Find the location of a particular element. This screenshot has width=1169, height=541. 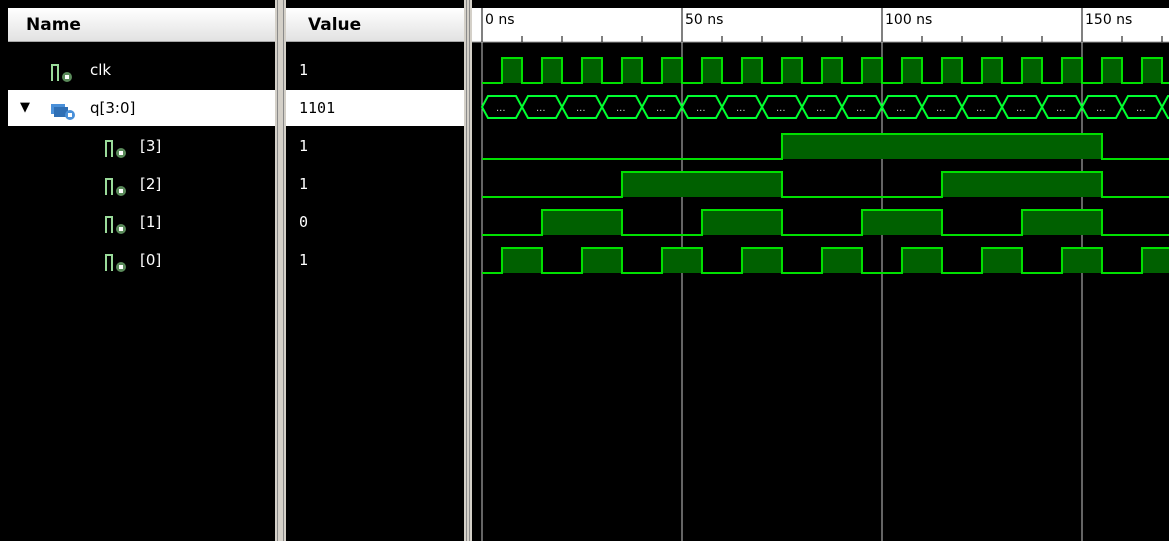

signal-row-bit2: [2] is located at coordinates (141, 184).